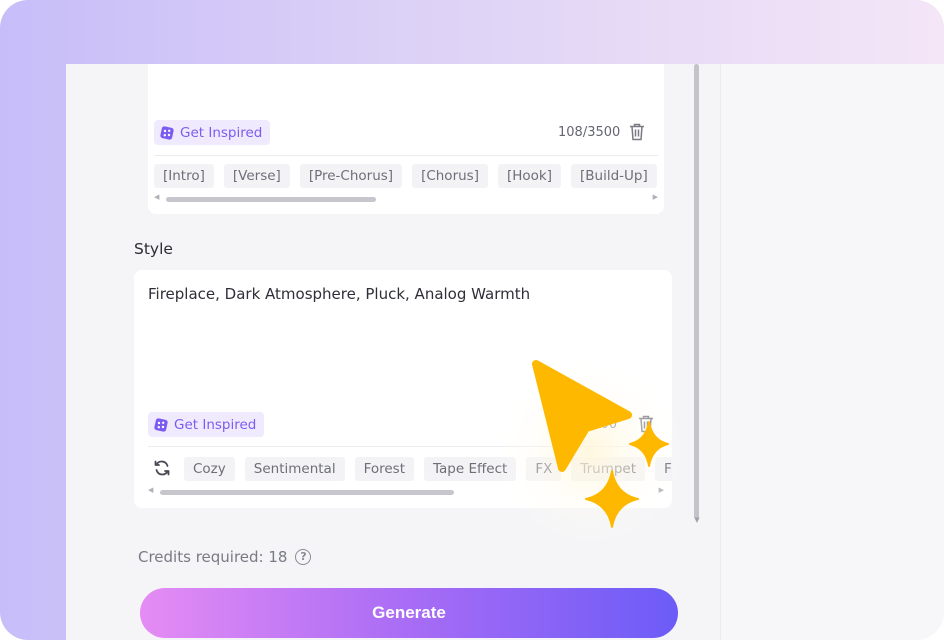 This screenshot has width=944, height=640. I want to click on credits-label: Credits required: 18, so click(213, 557).